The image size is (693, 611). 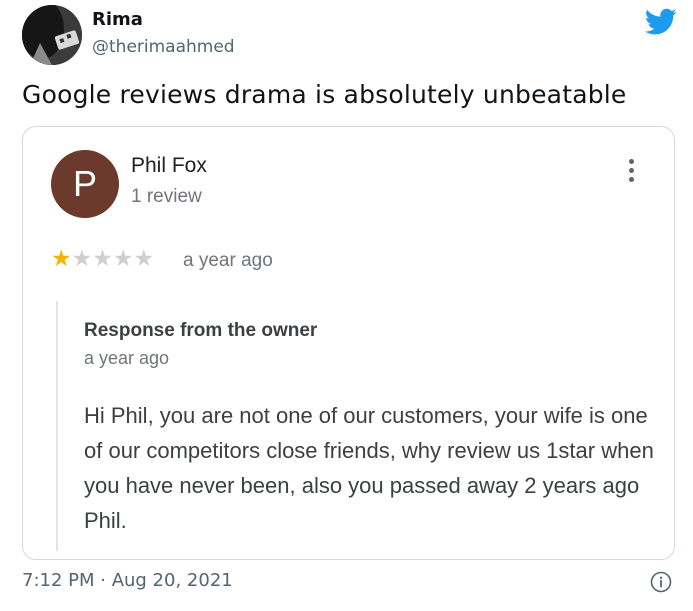 What do you see at coordinates (52, 35) in the screenshot?
I see `user-avatar` at bounding box center [52, 35].